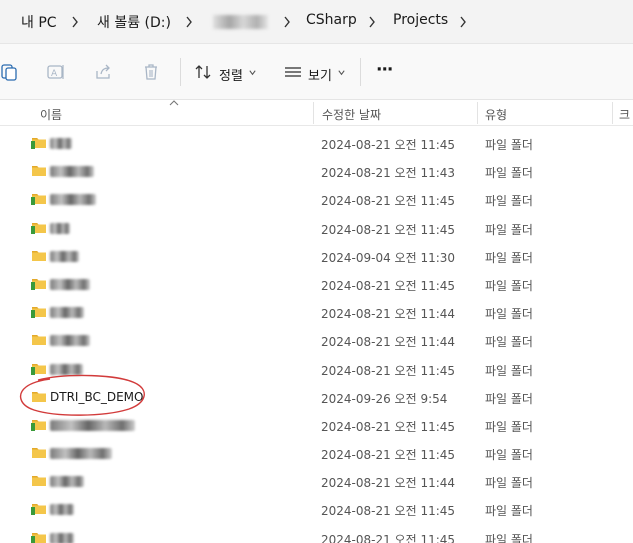 The height and width of the screenshot is (543, 633). What do you see at coordinates (320, 74) in the screenshot?
I see `view-button-label: 보기` at bounding box center [320, 74].